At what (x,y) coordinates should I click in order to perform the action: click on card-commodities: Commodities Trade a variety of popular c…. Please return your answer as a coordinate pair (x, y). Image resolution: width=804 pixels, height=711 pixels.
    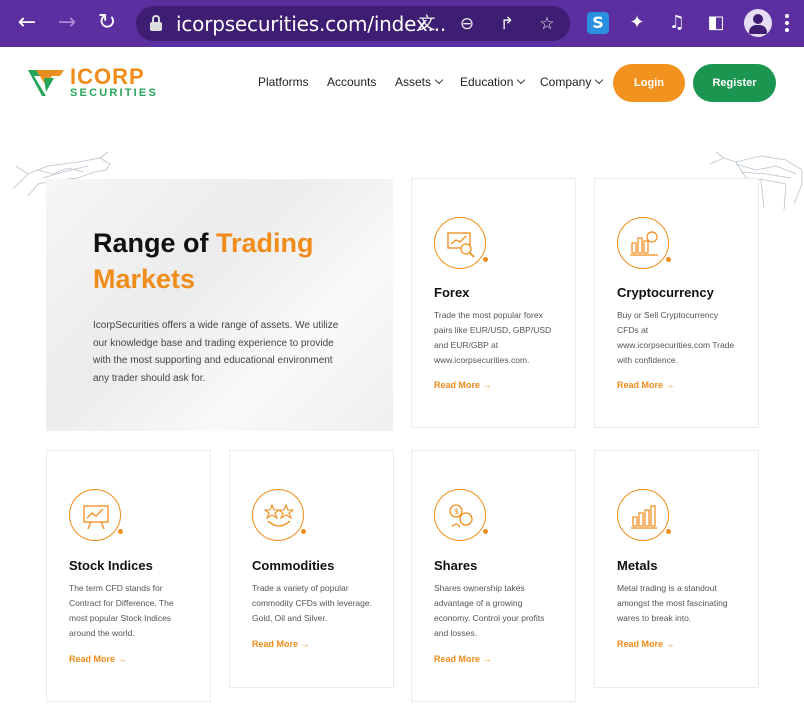
    Looking at the image, I should click on (311, 569).